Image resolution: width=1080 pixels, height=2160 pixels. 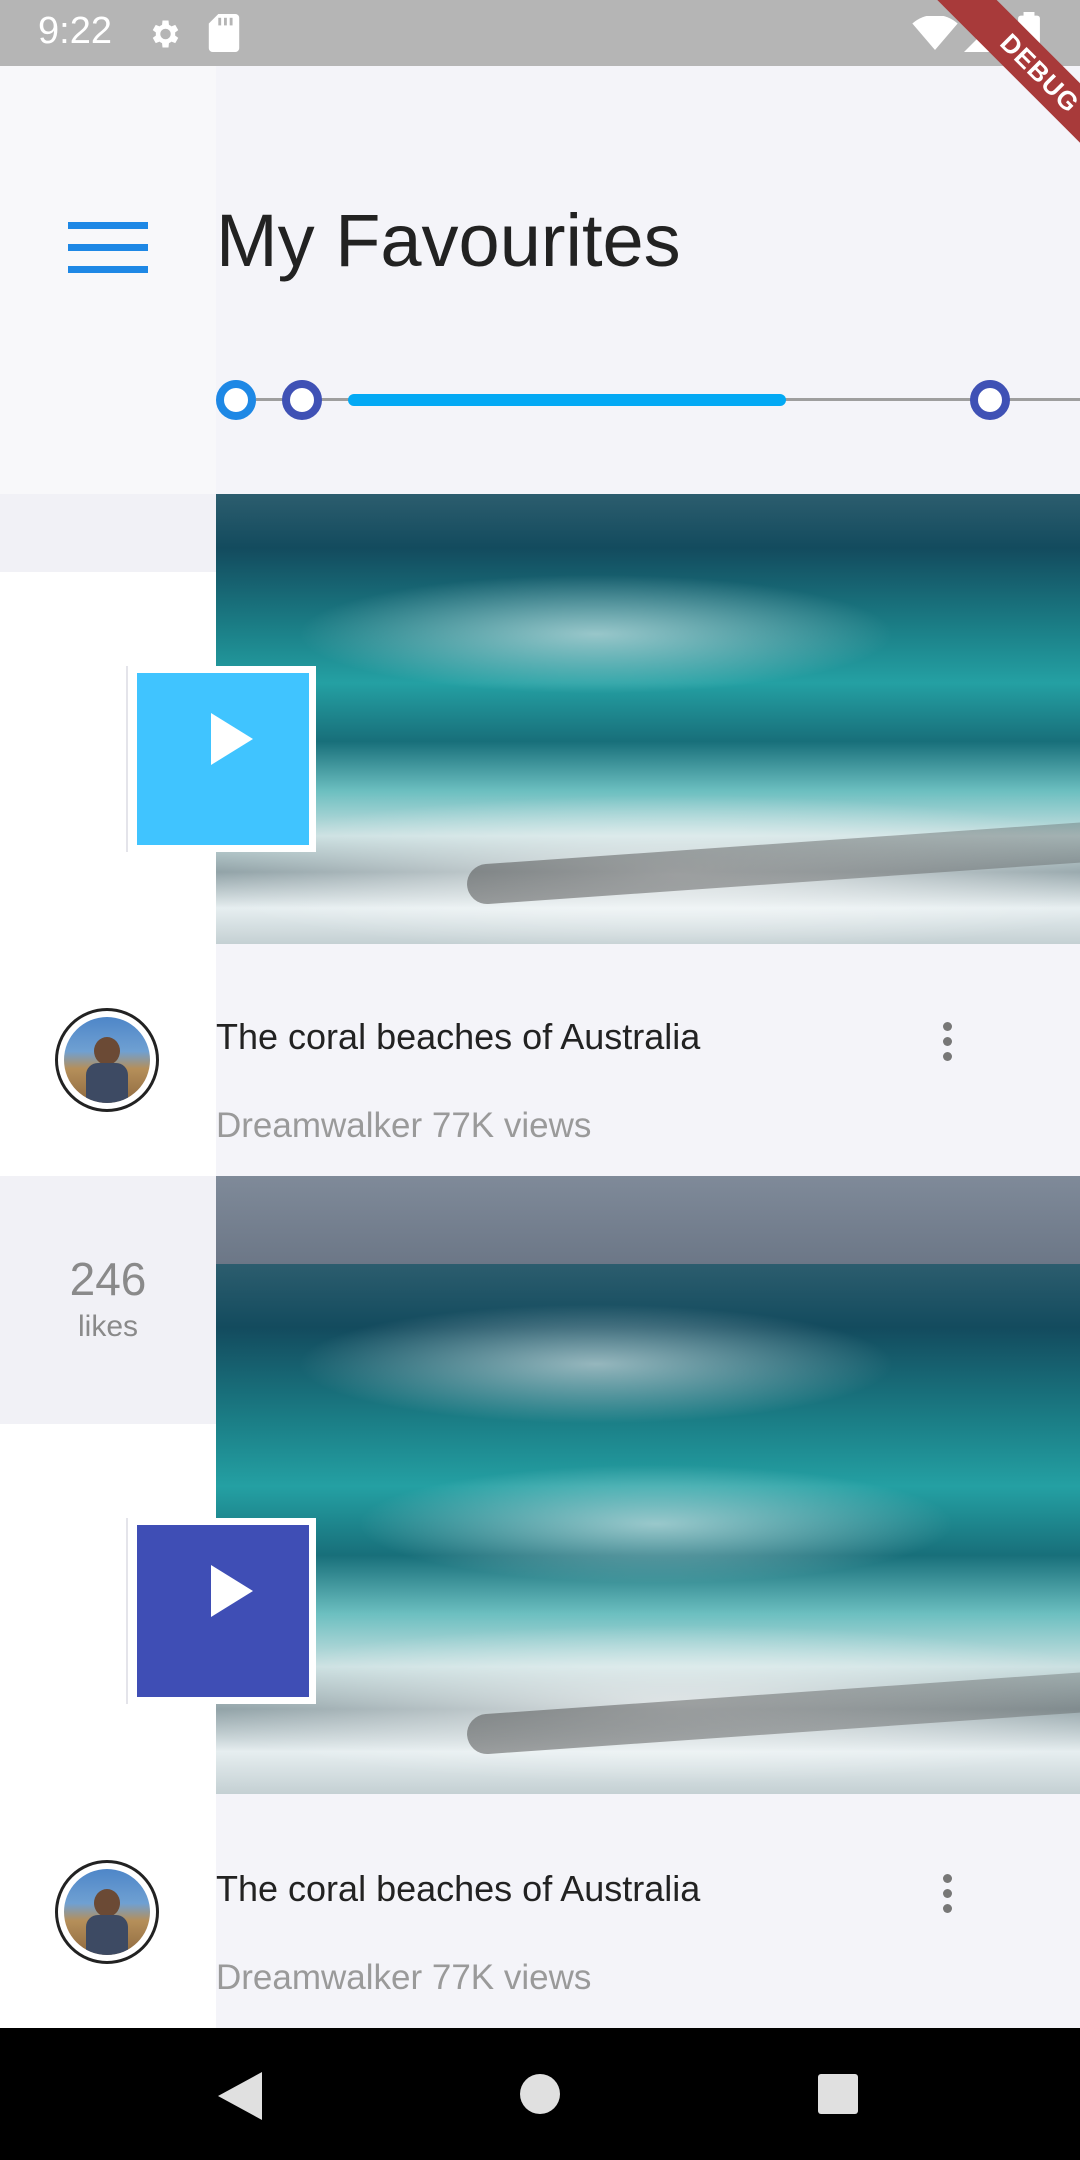 I want to click on debug-banner: DEBUG, so click(x=990, y=90).